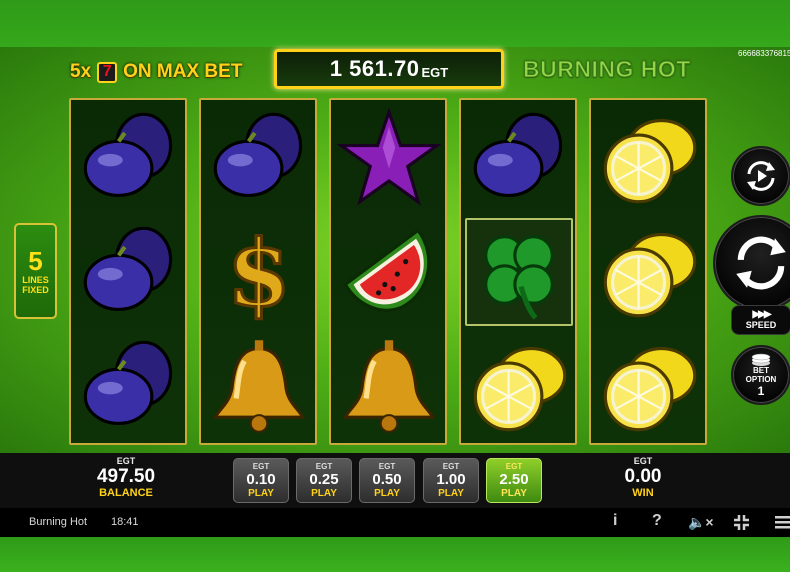  I want to click on bet-option-button: BET OPTION 1, so click(760, 375).